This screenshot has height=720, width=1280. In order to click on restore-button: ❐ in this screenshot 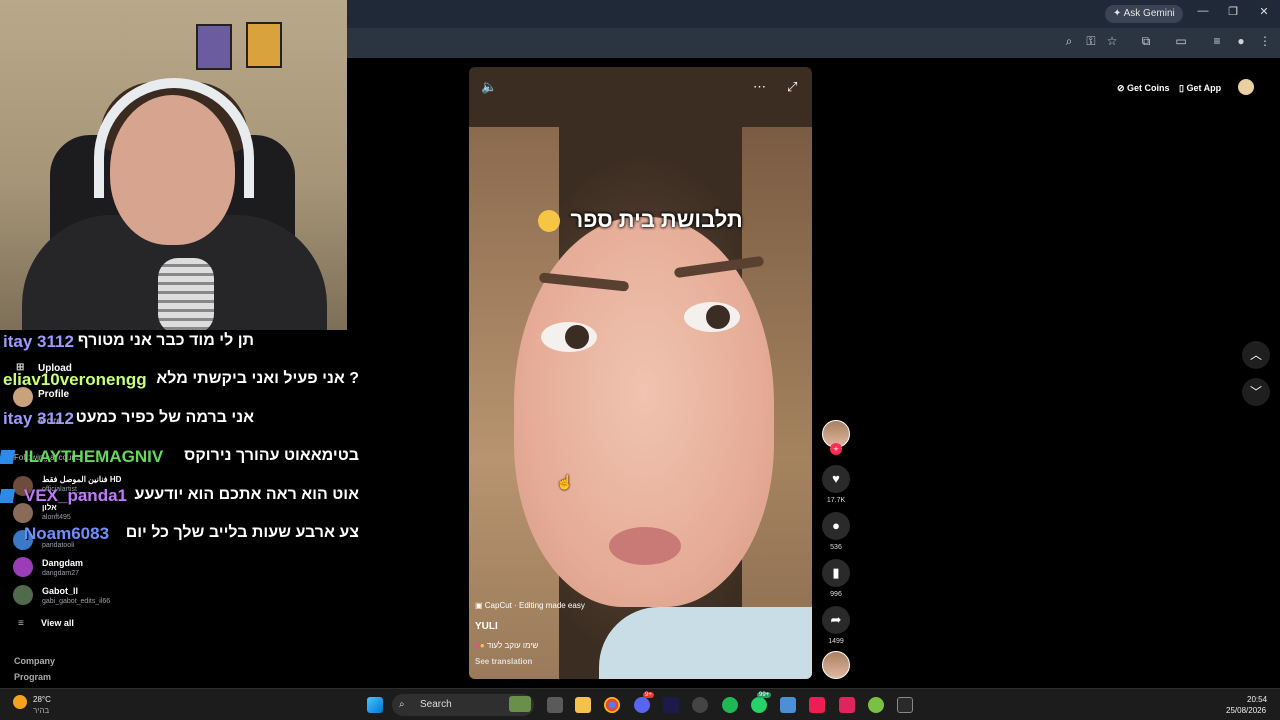, I will do `click(1233, 11)`.